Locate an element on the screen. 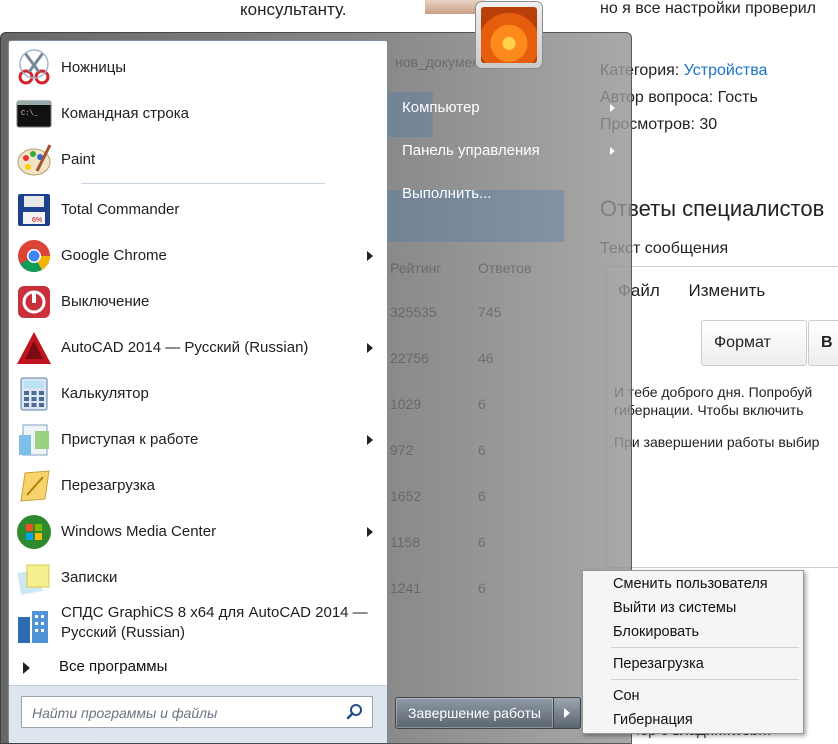 The height and width of the screenshot is (744, 838). ghost-text: 972 is located at coordinates (402, 450).